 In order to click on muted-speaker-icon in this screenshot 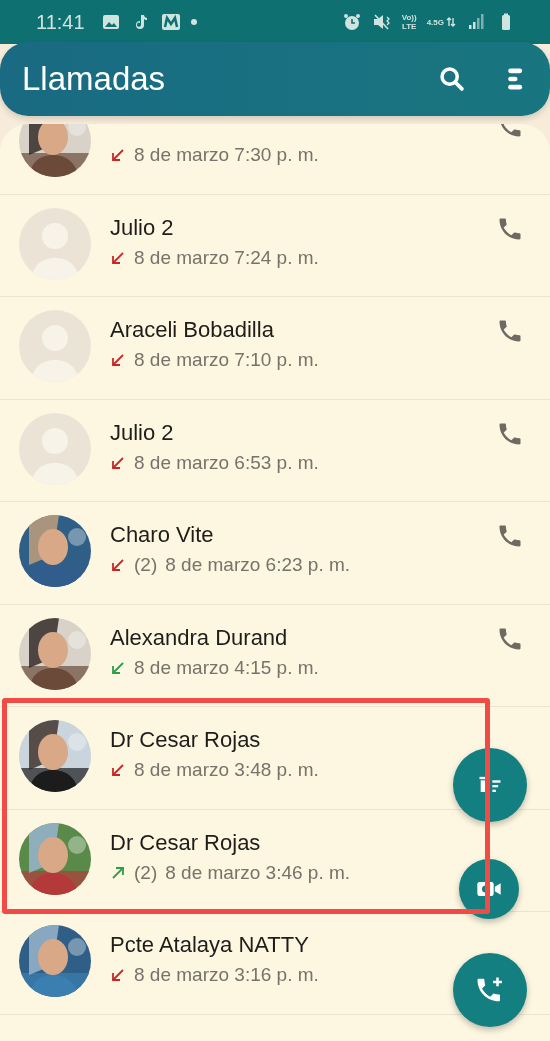, I will do `click(381, 22)`.